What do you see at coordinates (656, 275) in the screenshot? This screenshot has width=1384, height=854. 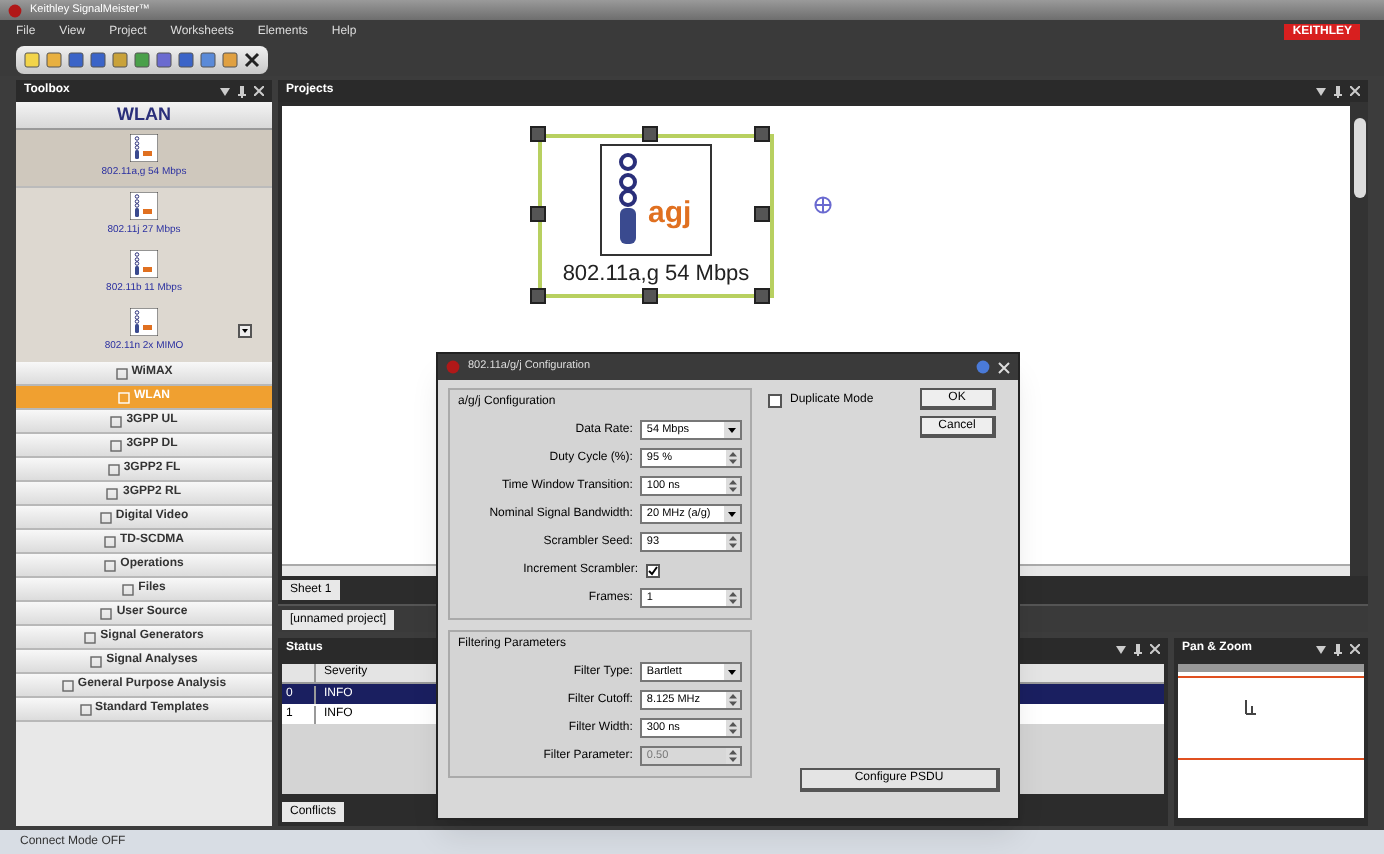 I see `node-label: 802.11a,g 54 Mbps` at bounding box center [656, 275].